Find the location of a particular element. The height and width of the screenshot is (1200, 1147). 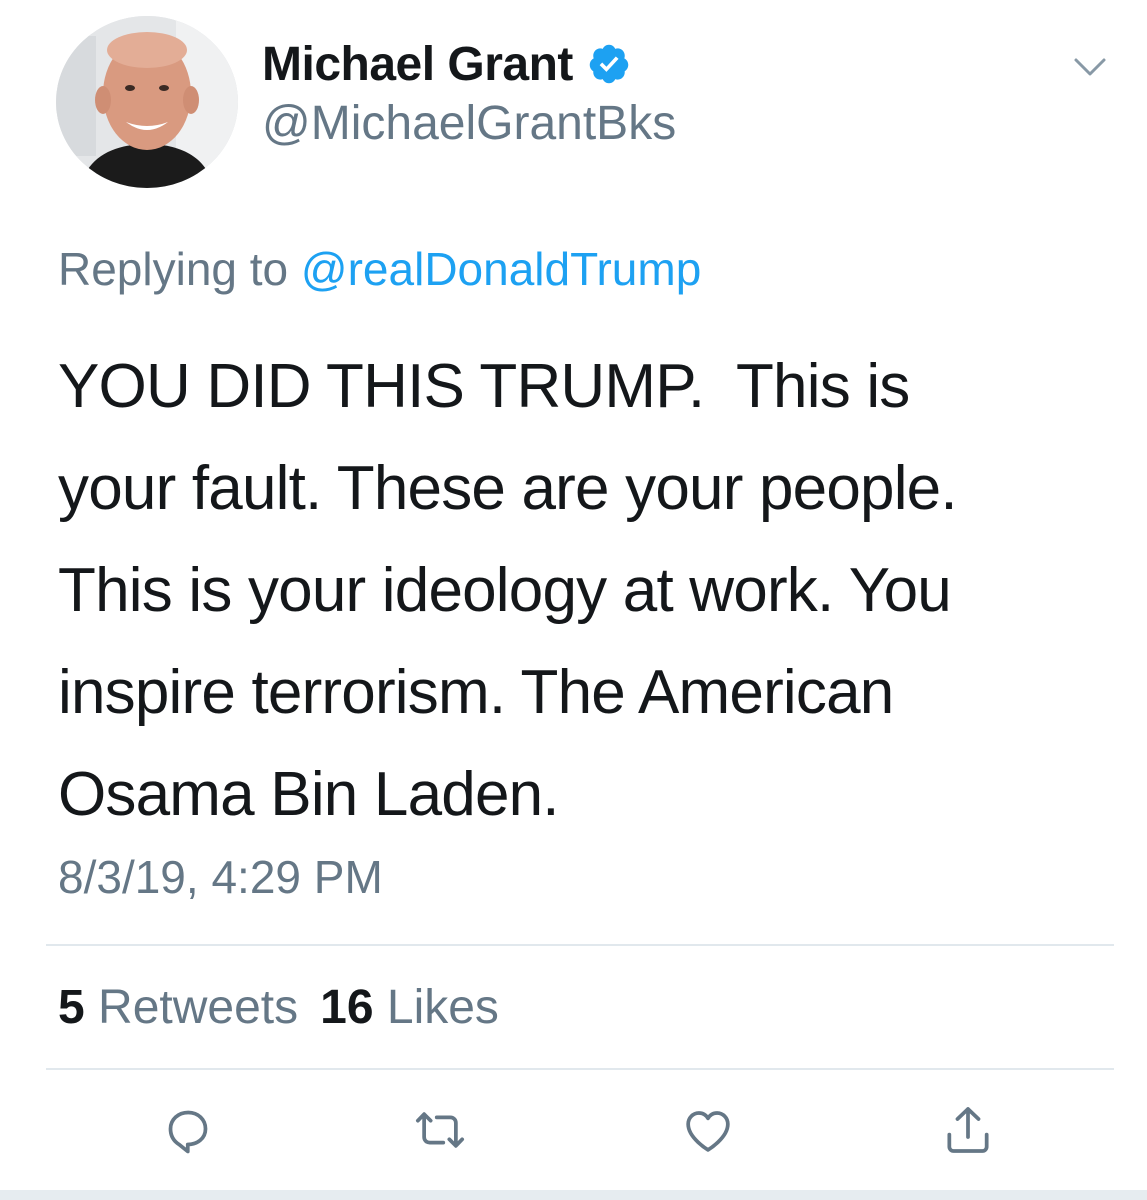

author-name-row: Michael Grant is located at coordinates (446, 64).